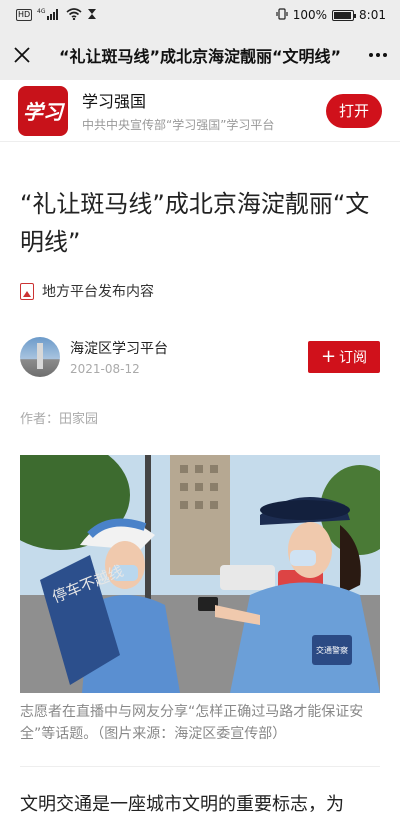 The width and height of the screenshot is (400, 829). I want to click on app-logo: 学习, so click(43, 110).